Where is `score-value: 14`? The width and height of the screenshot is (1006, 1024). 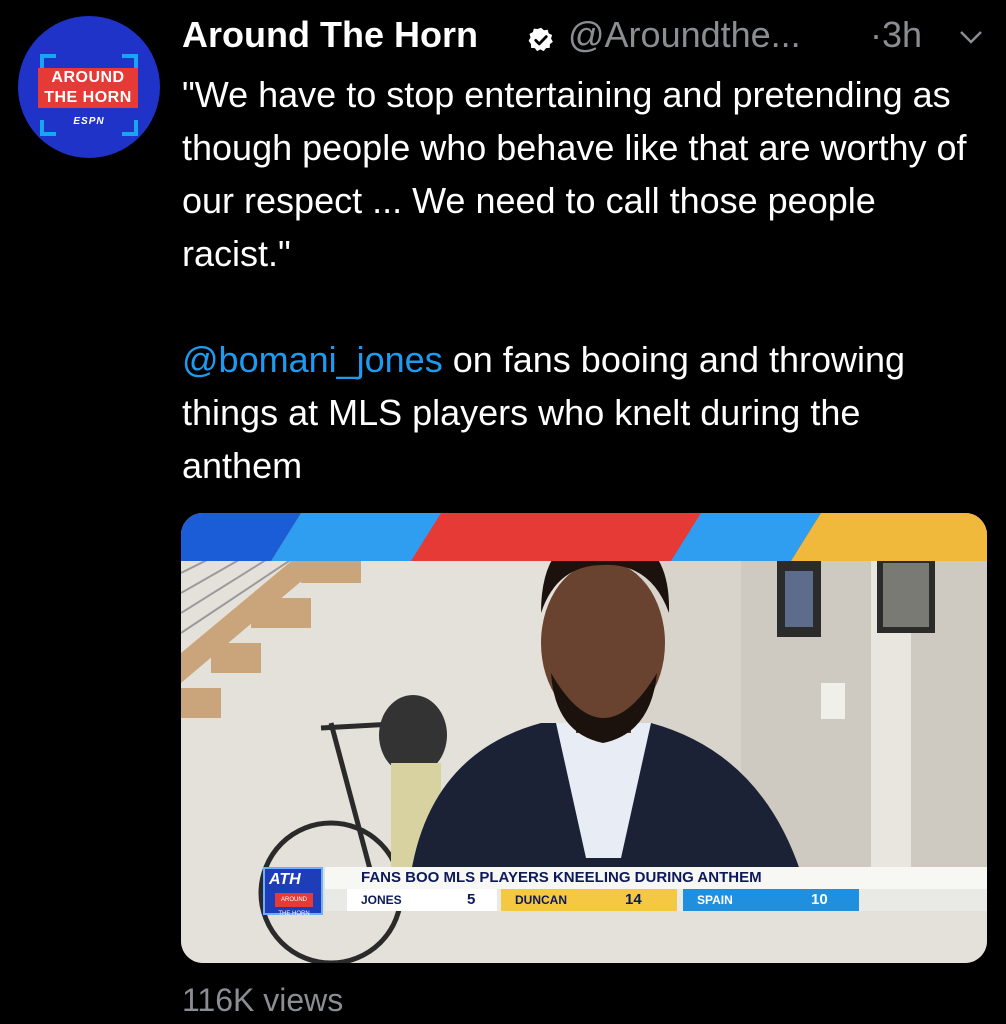 score-value: 14 is located at coordinates (633, 899).